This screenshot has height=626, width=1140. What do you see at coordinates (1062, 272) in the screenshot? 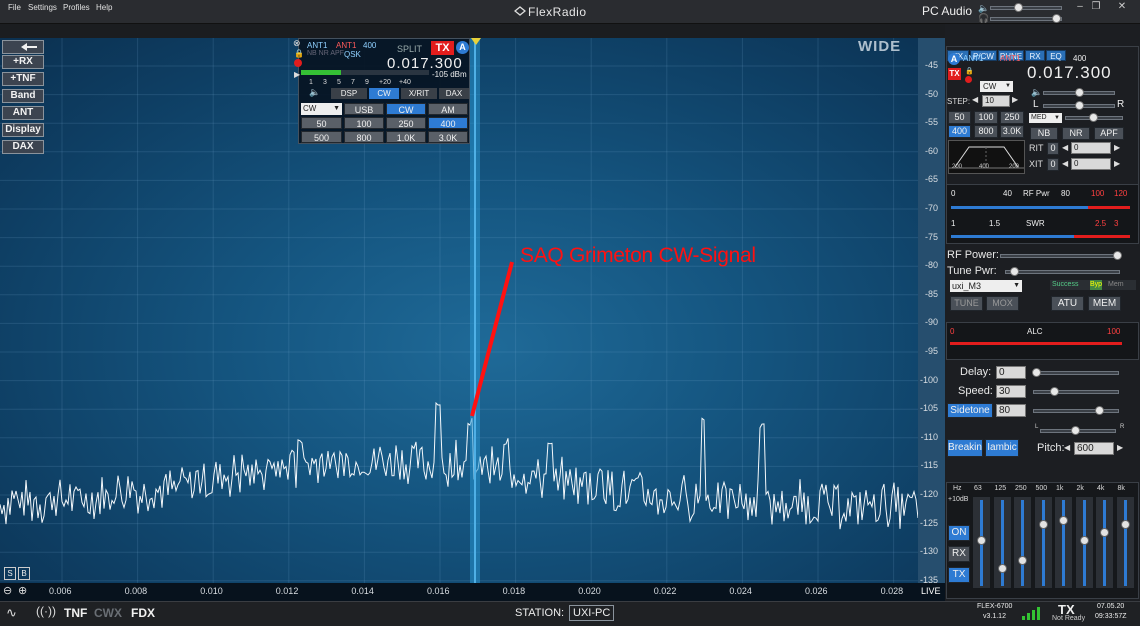
I see `tune-power-slider` at bounding box center [1062, 272].